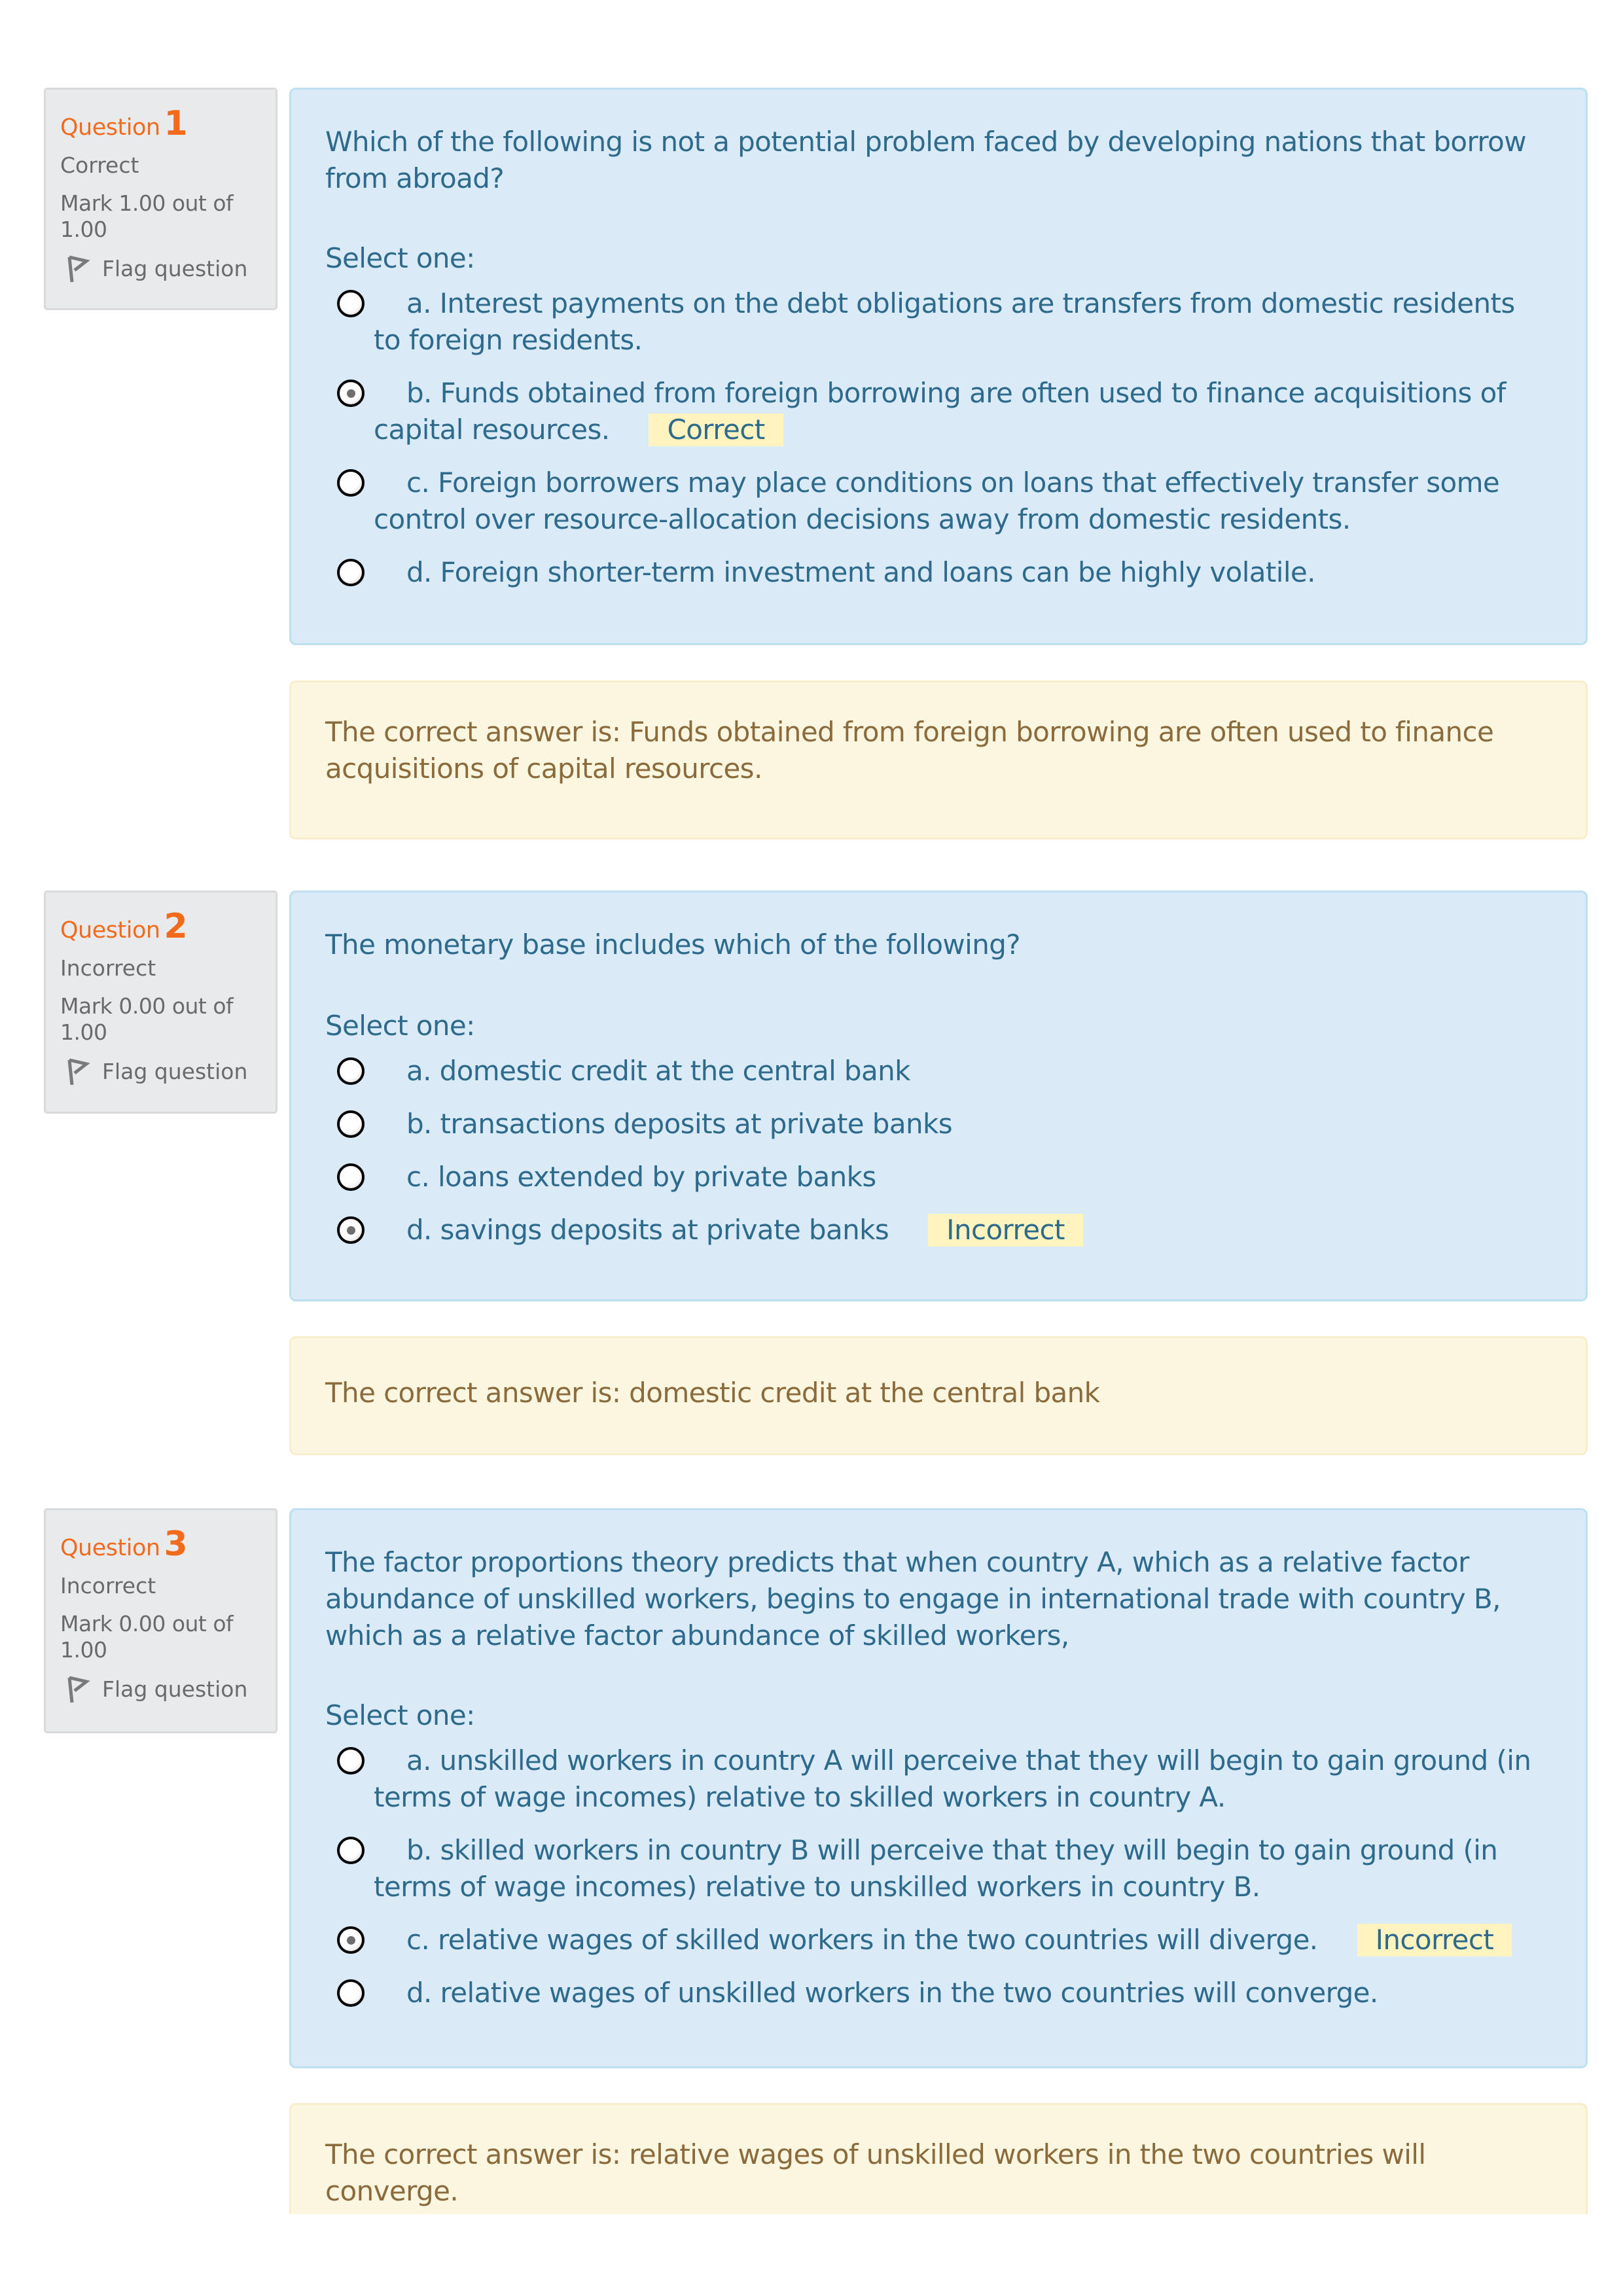  What do you see at coordinates (99, 165) in the screenshot?
I see `question-state: Correct` at bounding box center [99, 165].